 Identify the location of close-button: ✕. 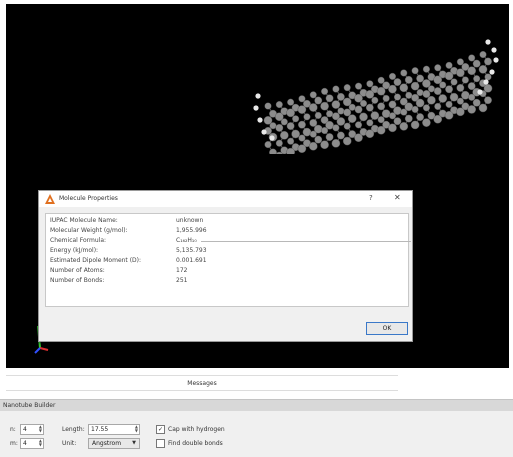
(397, 197).